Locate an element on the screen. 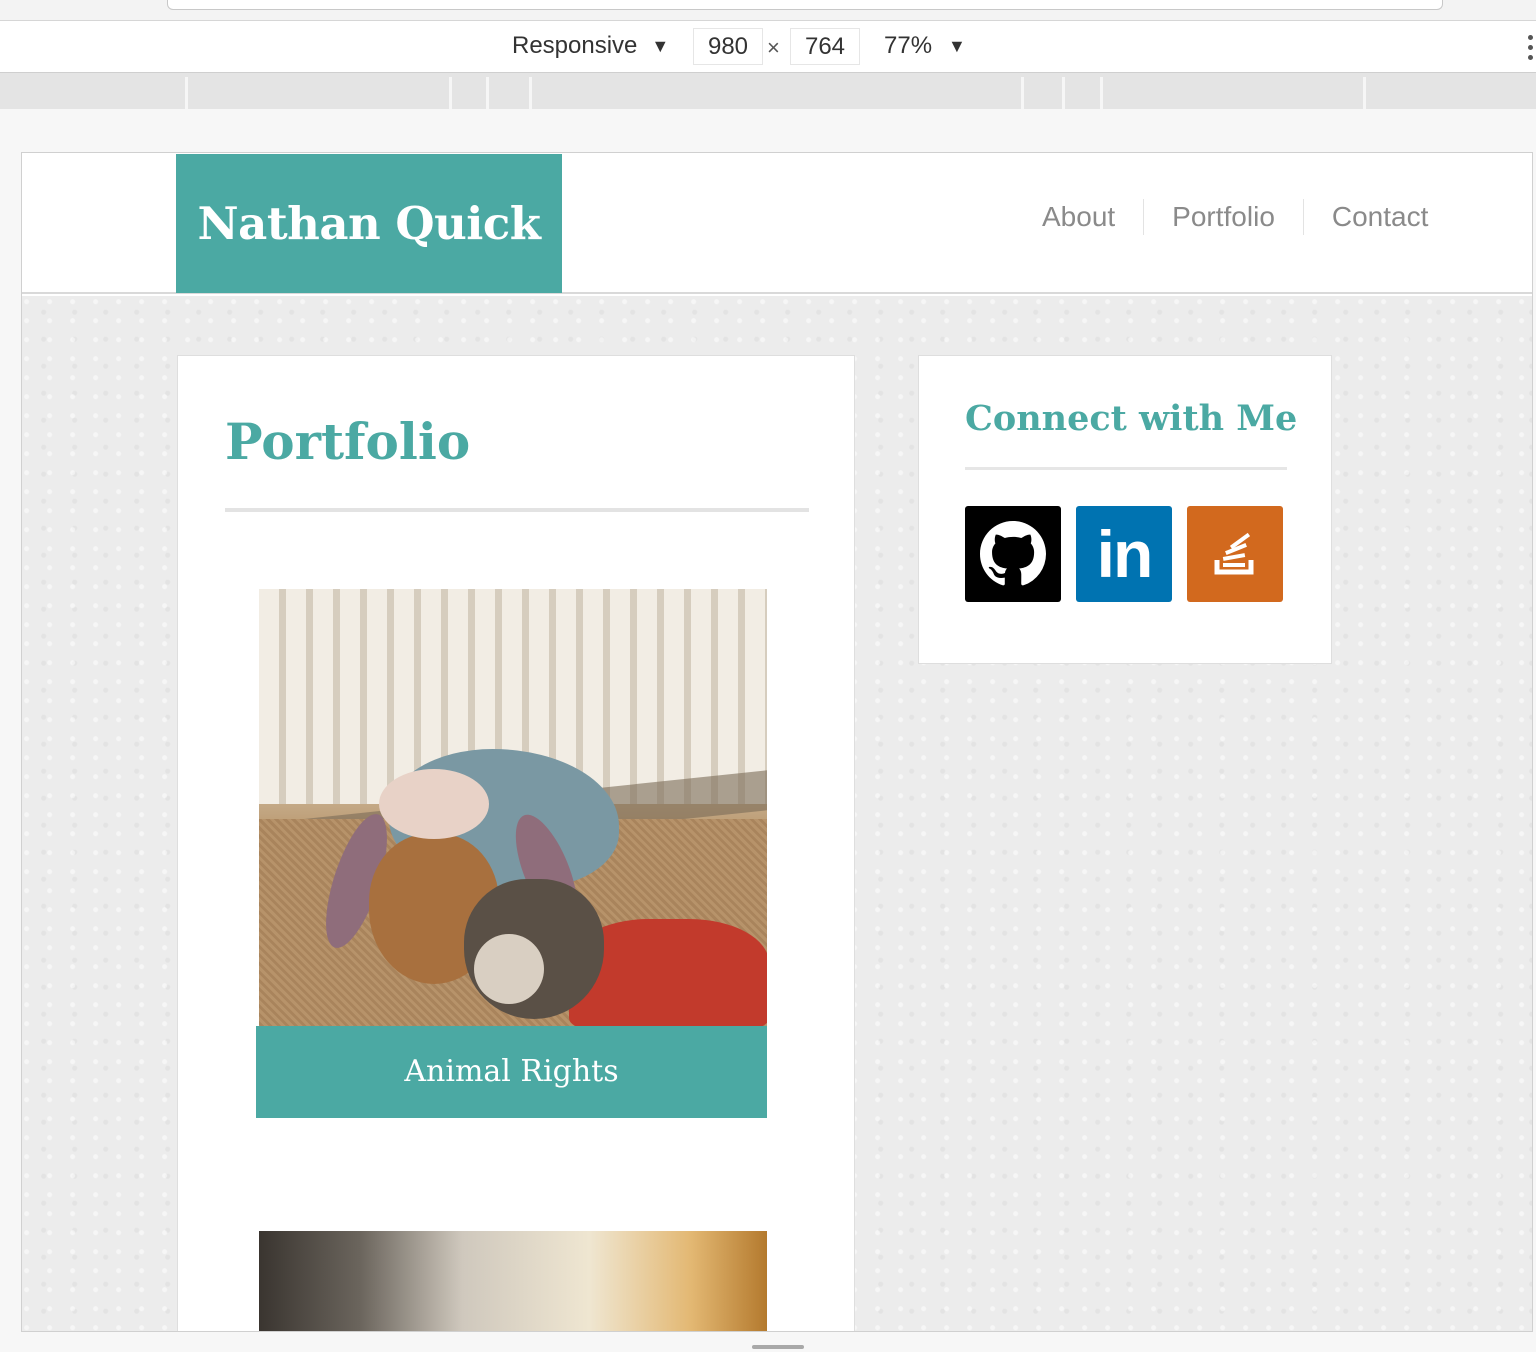  zoom-label: 77% is located at coordinates (908, 45).